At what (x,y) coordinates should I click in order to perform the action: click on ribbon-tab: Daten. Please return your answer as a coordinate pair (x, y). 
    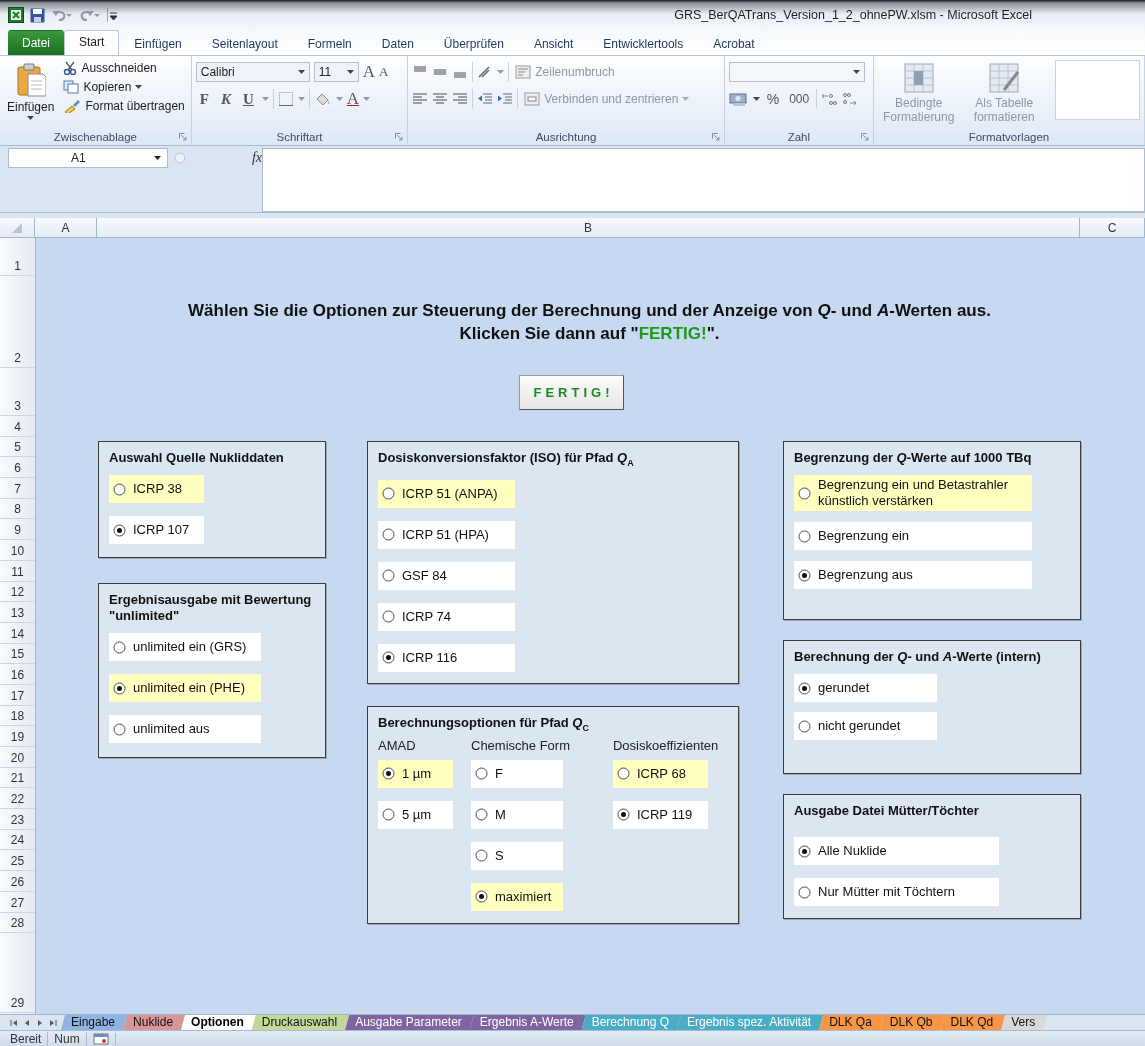
    Looking at the image, I should click on (397, 43).